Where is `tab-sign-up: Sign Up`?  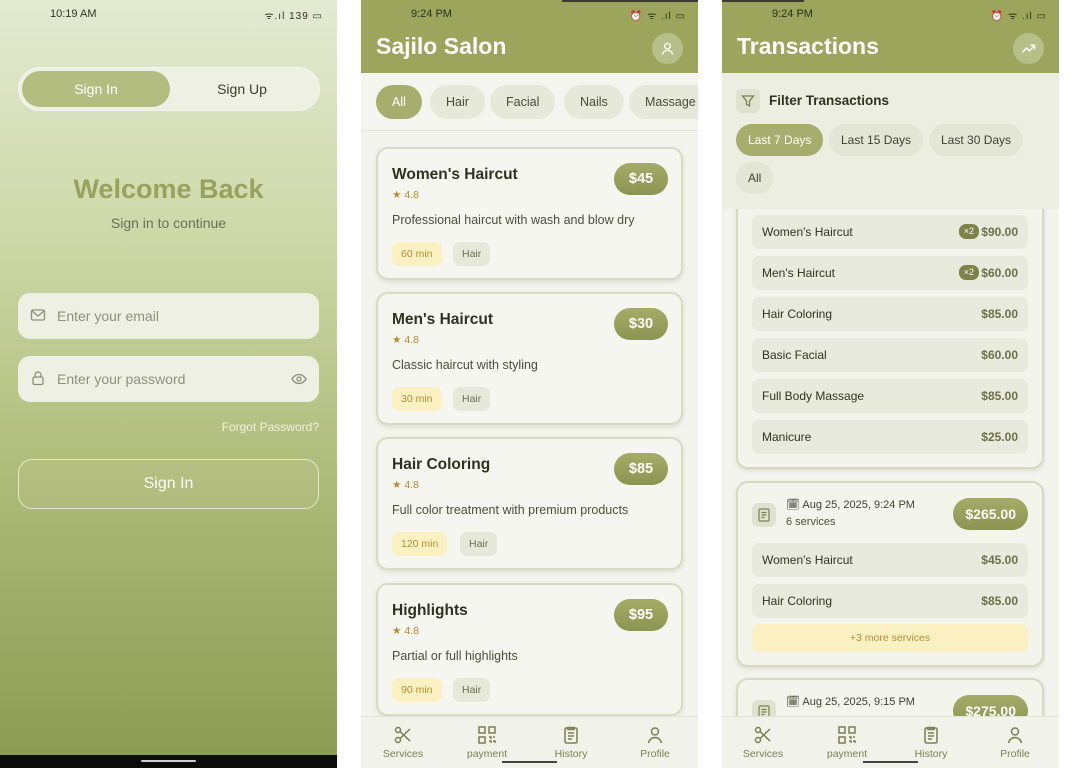
tab-sign-up: Sign Up is located at coordinates (242, 89).